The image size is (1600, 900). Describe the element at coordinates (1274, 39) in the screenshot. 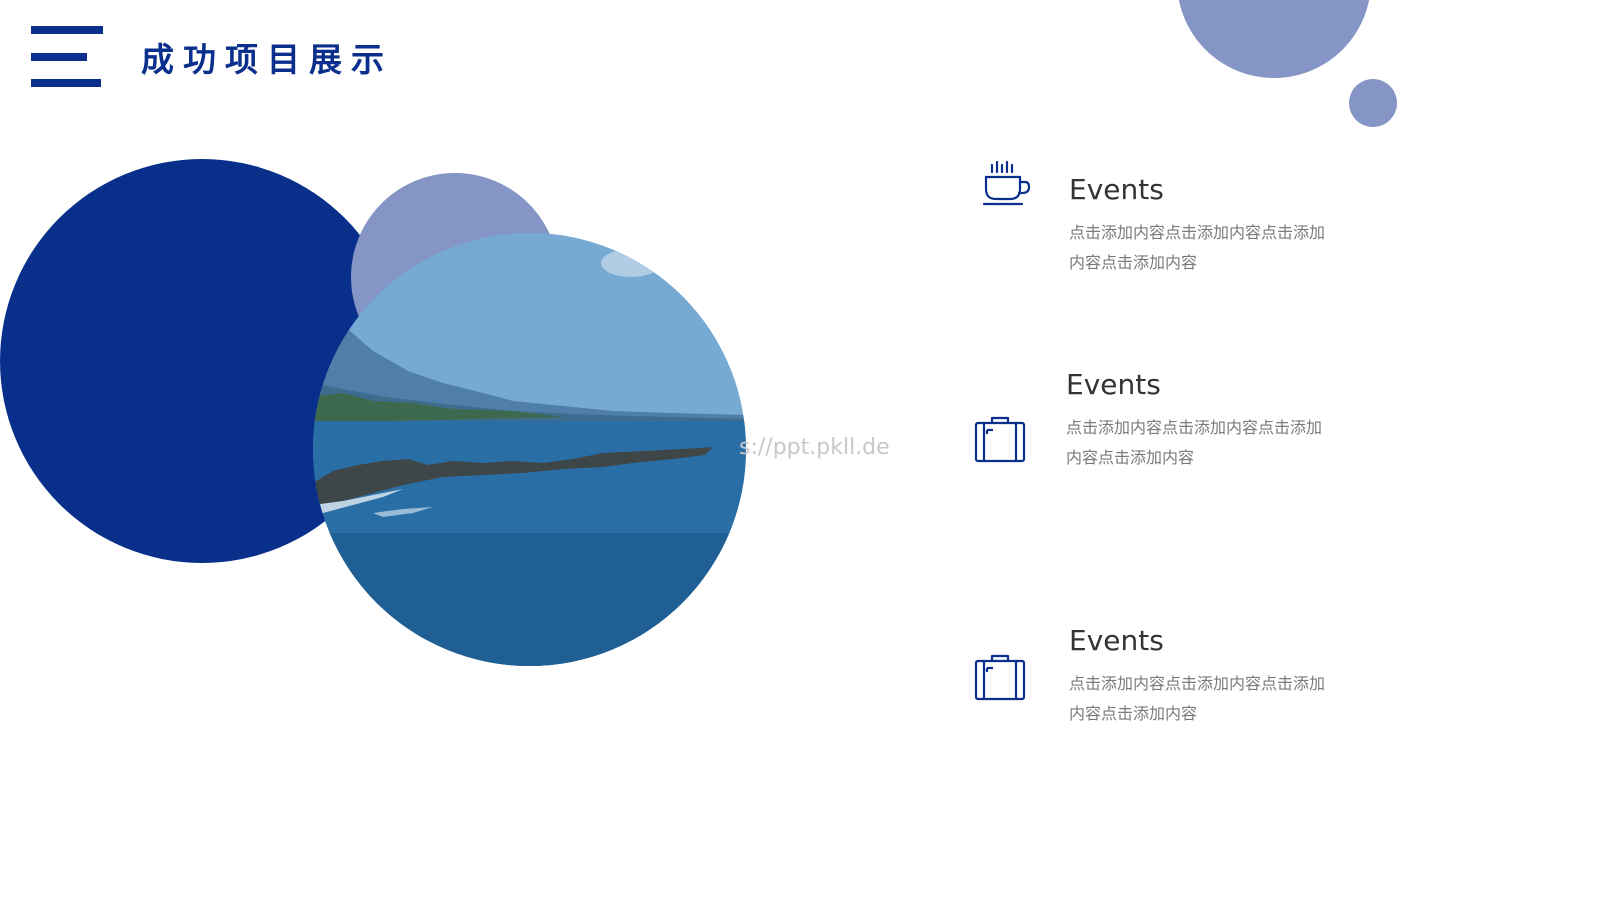

I see `decorative-circle-large` at that location.